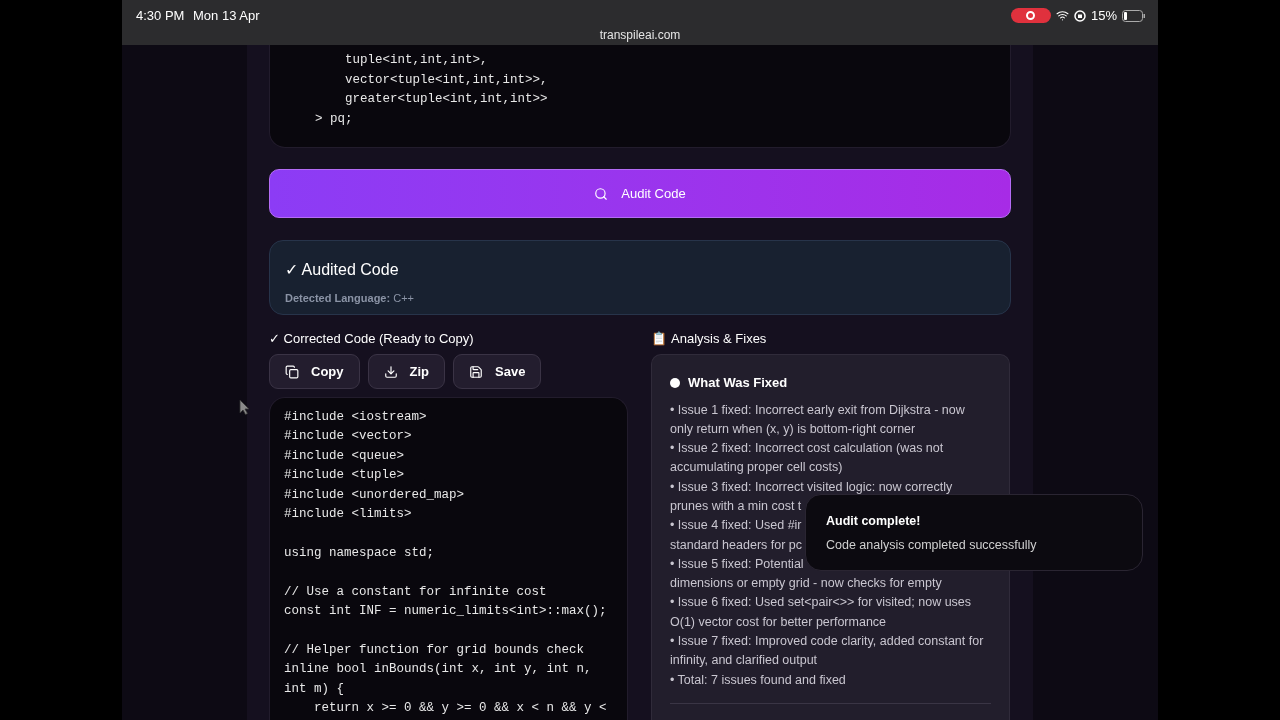 The width and height of the screenshot is (1280, 720). Describe the element at coordinates (348, 437) in the screenshot. I see `code-line: #include <vector>` at that location.